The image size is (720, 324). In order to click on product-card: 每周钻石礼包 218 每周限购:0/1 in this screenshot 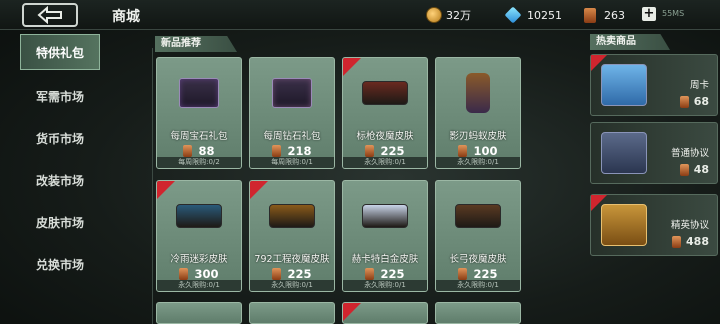, I will do `click(292, 113)`.